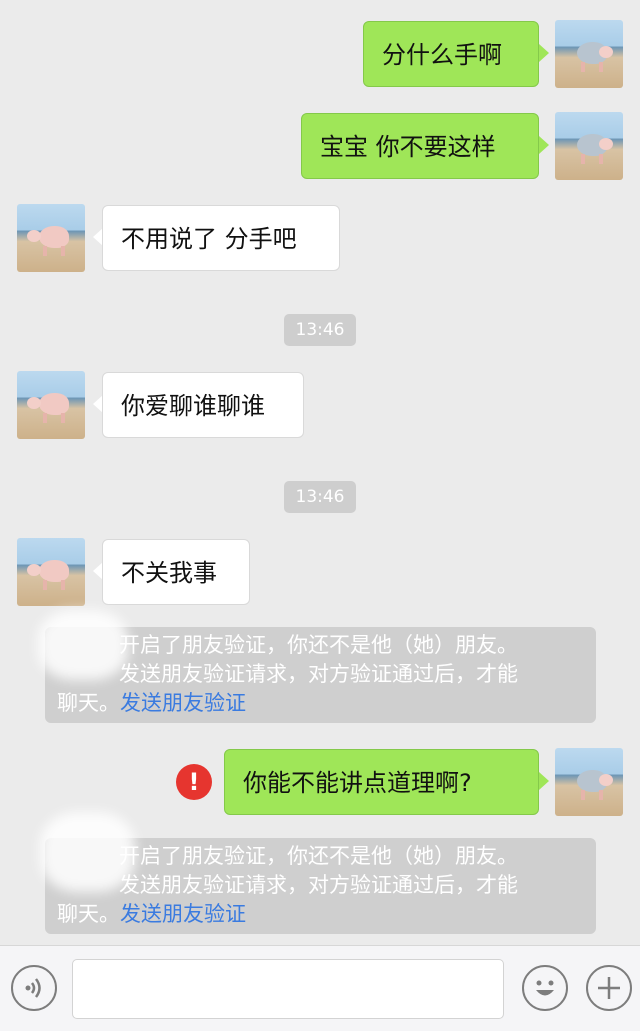 The width and height of the screenshot is (640, 1031). What do you see at coordinates (34, 988) in the screenshot?
I see `voice-icon` at bounding box center [34, 988].